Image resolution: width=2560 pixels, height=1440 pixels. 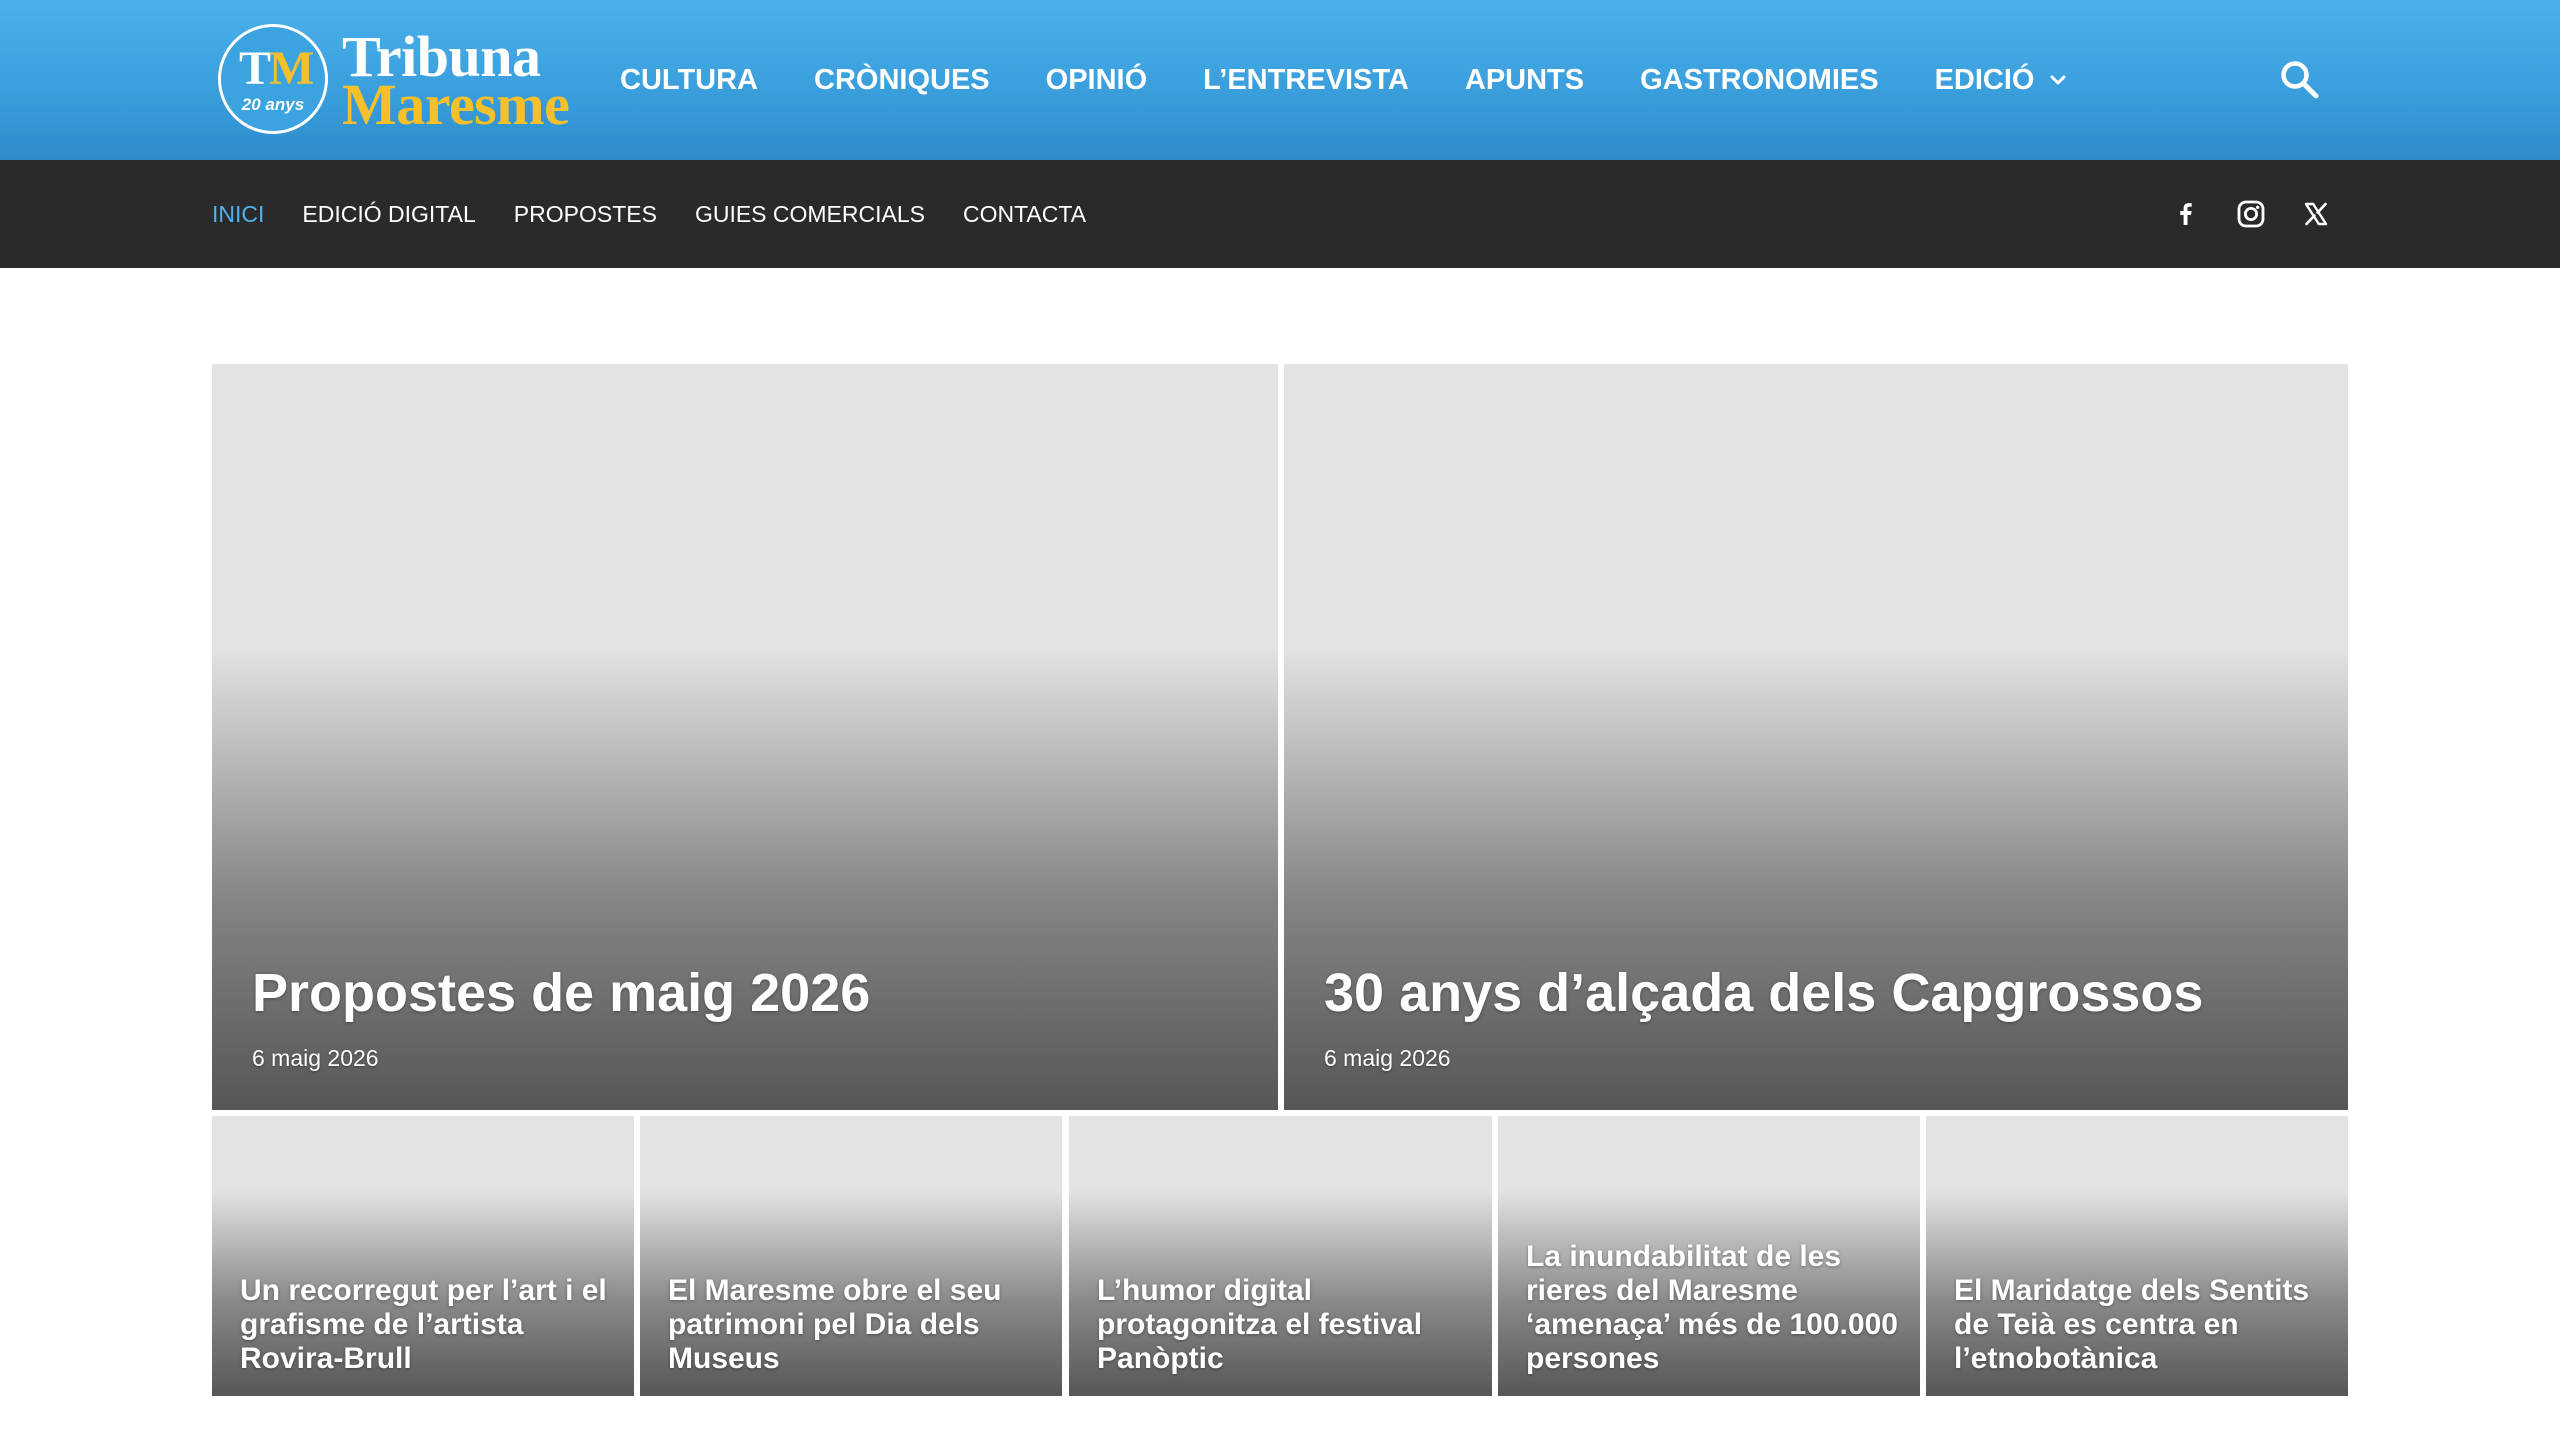 I want to click on subnav-contacta: CONTACTA, so click(x=1024, y=214).